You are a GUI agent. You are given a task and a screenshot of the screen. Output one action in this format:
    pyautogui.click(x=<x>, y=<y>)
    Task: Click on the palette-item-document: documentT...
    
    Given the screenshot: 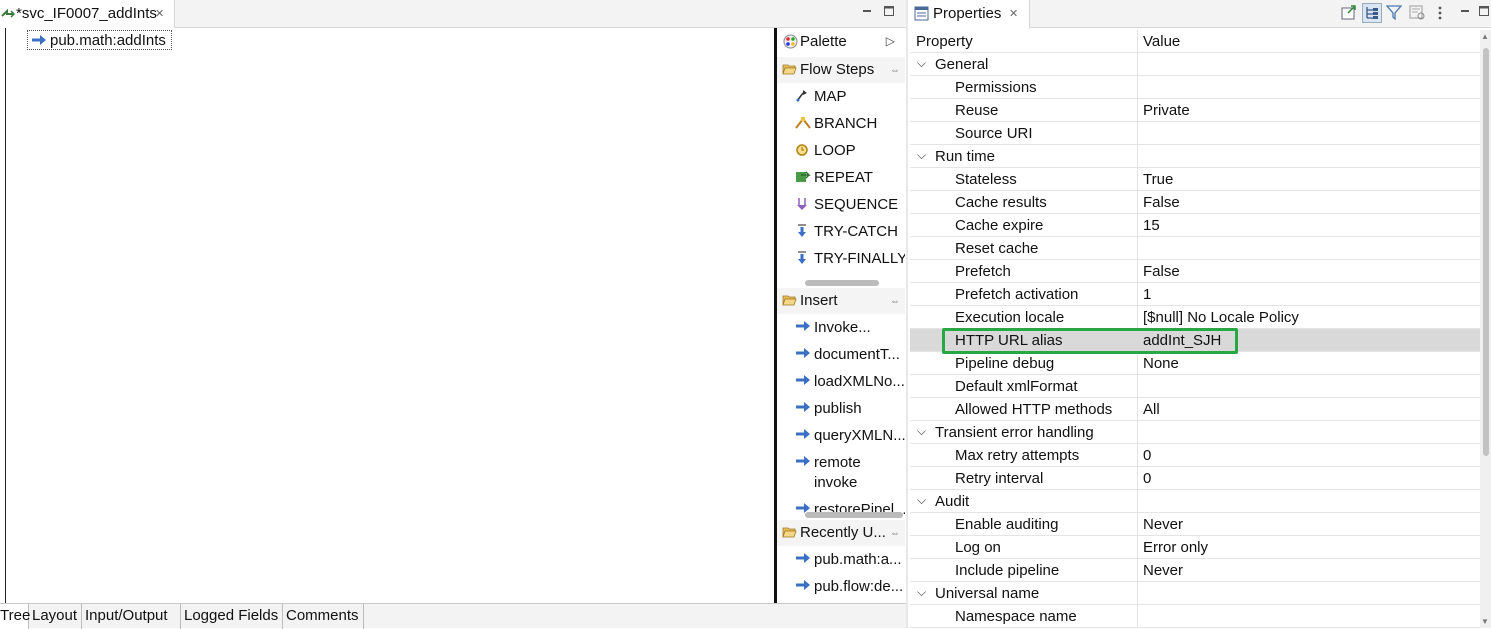 What is the action you would take?
    pyautogui.click(x=850, y=355)
    